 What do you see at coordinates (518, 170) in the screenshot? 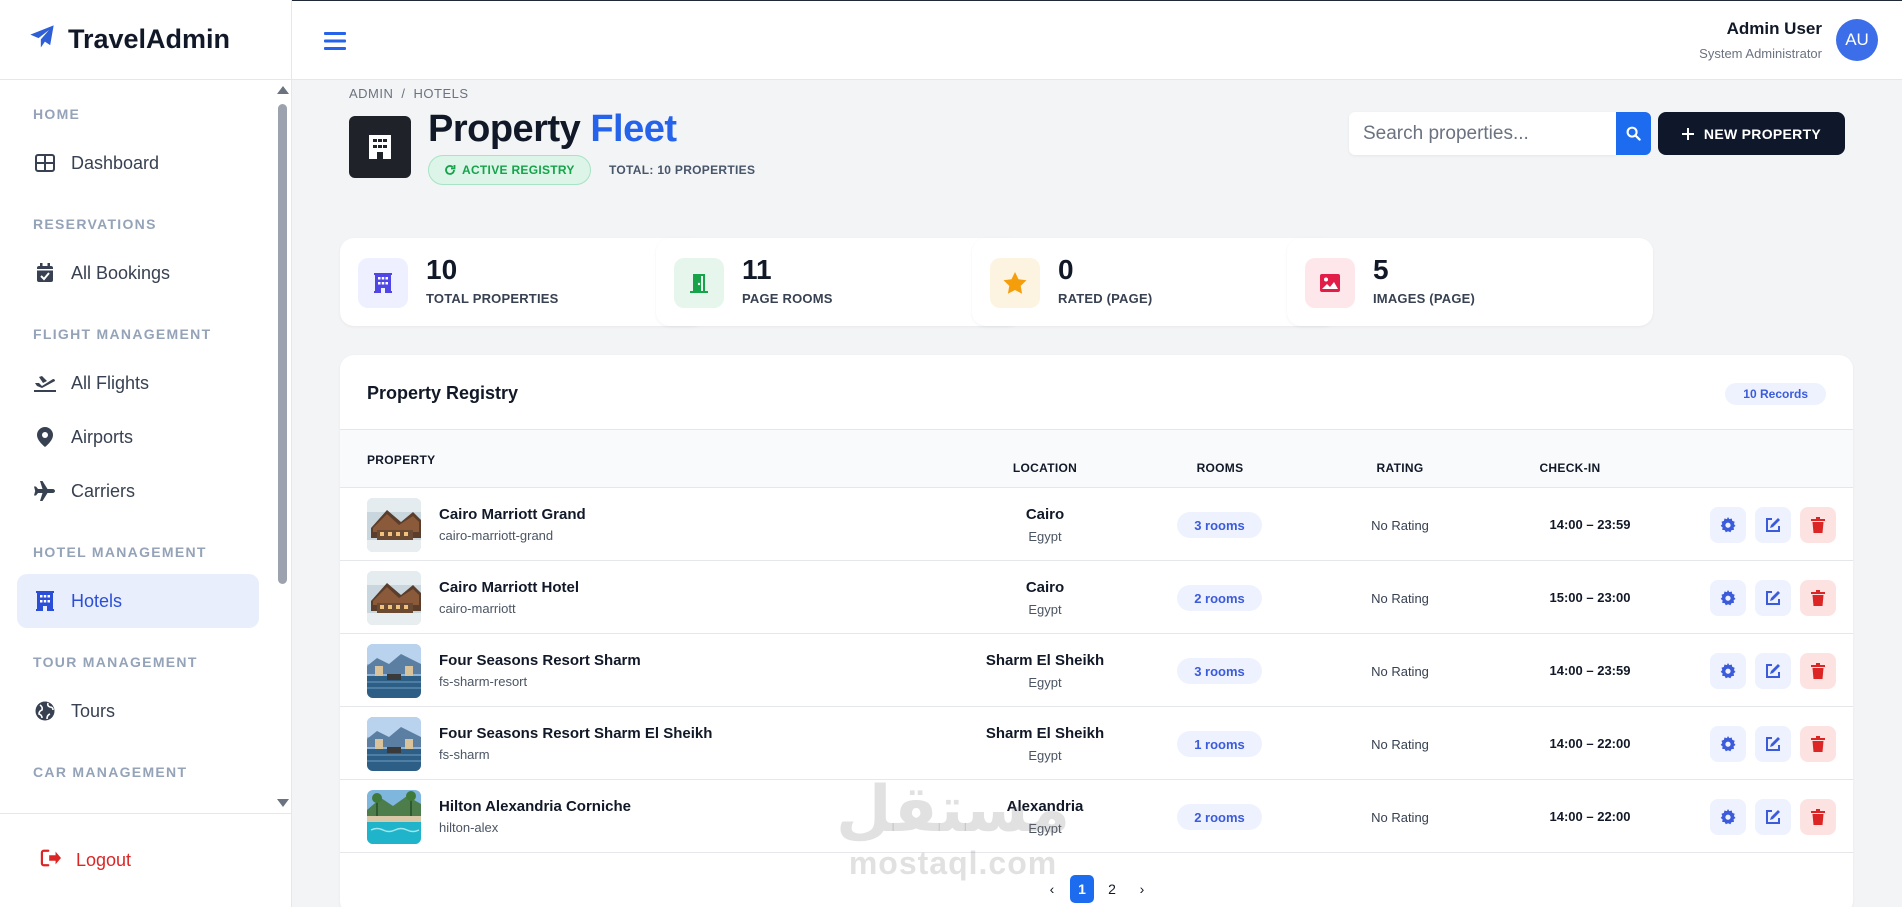
I see `status-badge-label: ACTIVE REGISTRY` at bounding box center [518, 170].